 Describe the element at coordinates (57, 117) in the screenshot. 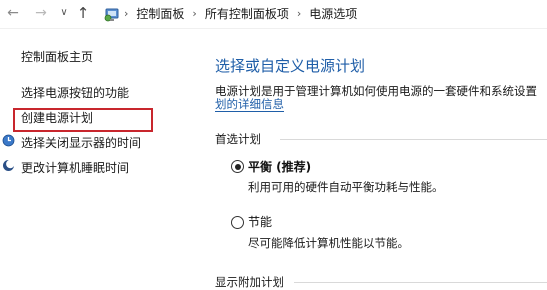

I see `sidebar-item-create-power-plan: 创建电源计划` at that location.